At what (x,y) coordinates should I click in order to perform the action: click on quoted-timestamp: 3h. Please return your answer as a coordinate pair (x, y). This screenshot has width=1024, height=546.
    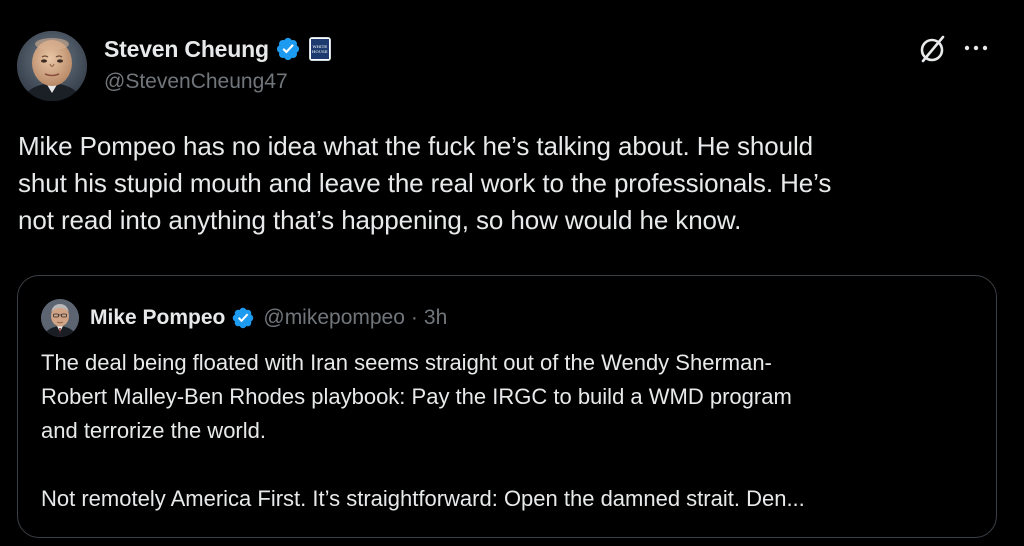
    Looking at the image, I should click on (435, 318).